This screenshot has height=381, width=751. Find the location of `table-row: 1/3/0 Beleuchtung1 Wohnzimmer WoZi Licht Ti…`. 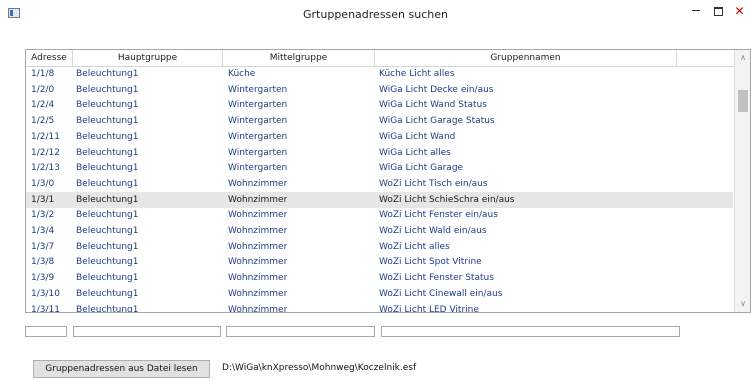

table-row: 1/3/0 Beleuchtung1 Wohnzimmer WoZi Licht Ti… is located at coordinates (379, 184).